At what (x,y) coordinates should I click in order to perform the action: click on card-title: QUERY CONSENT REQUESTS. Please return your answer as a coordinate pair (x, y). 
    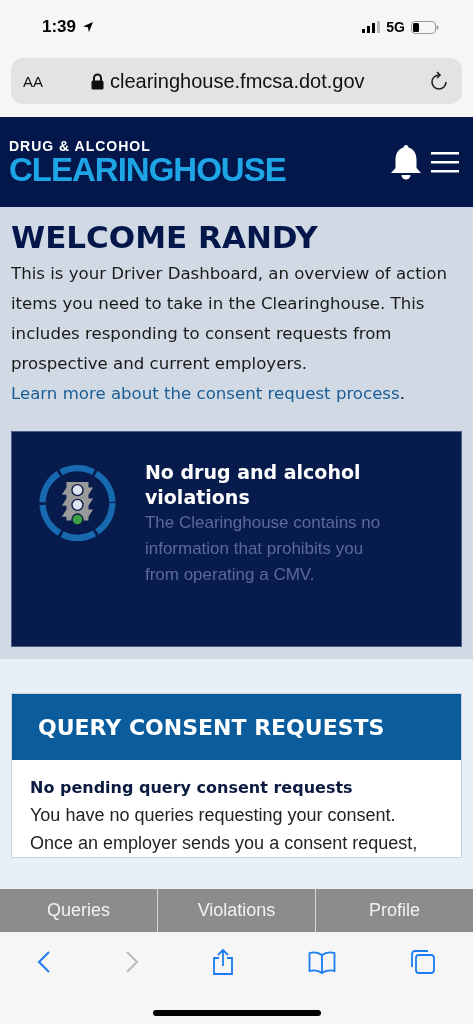
    Looking at the image, I should click on (211, 727).